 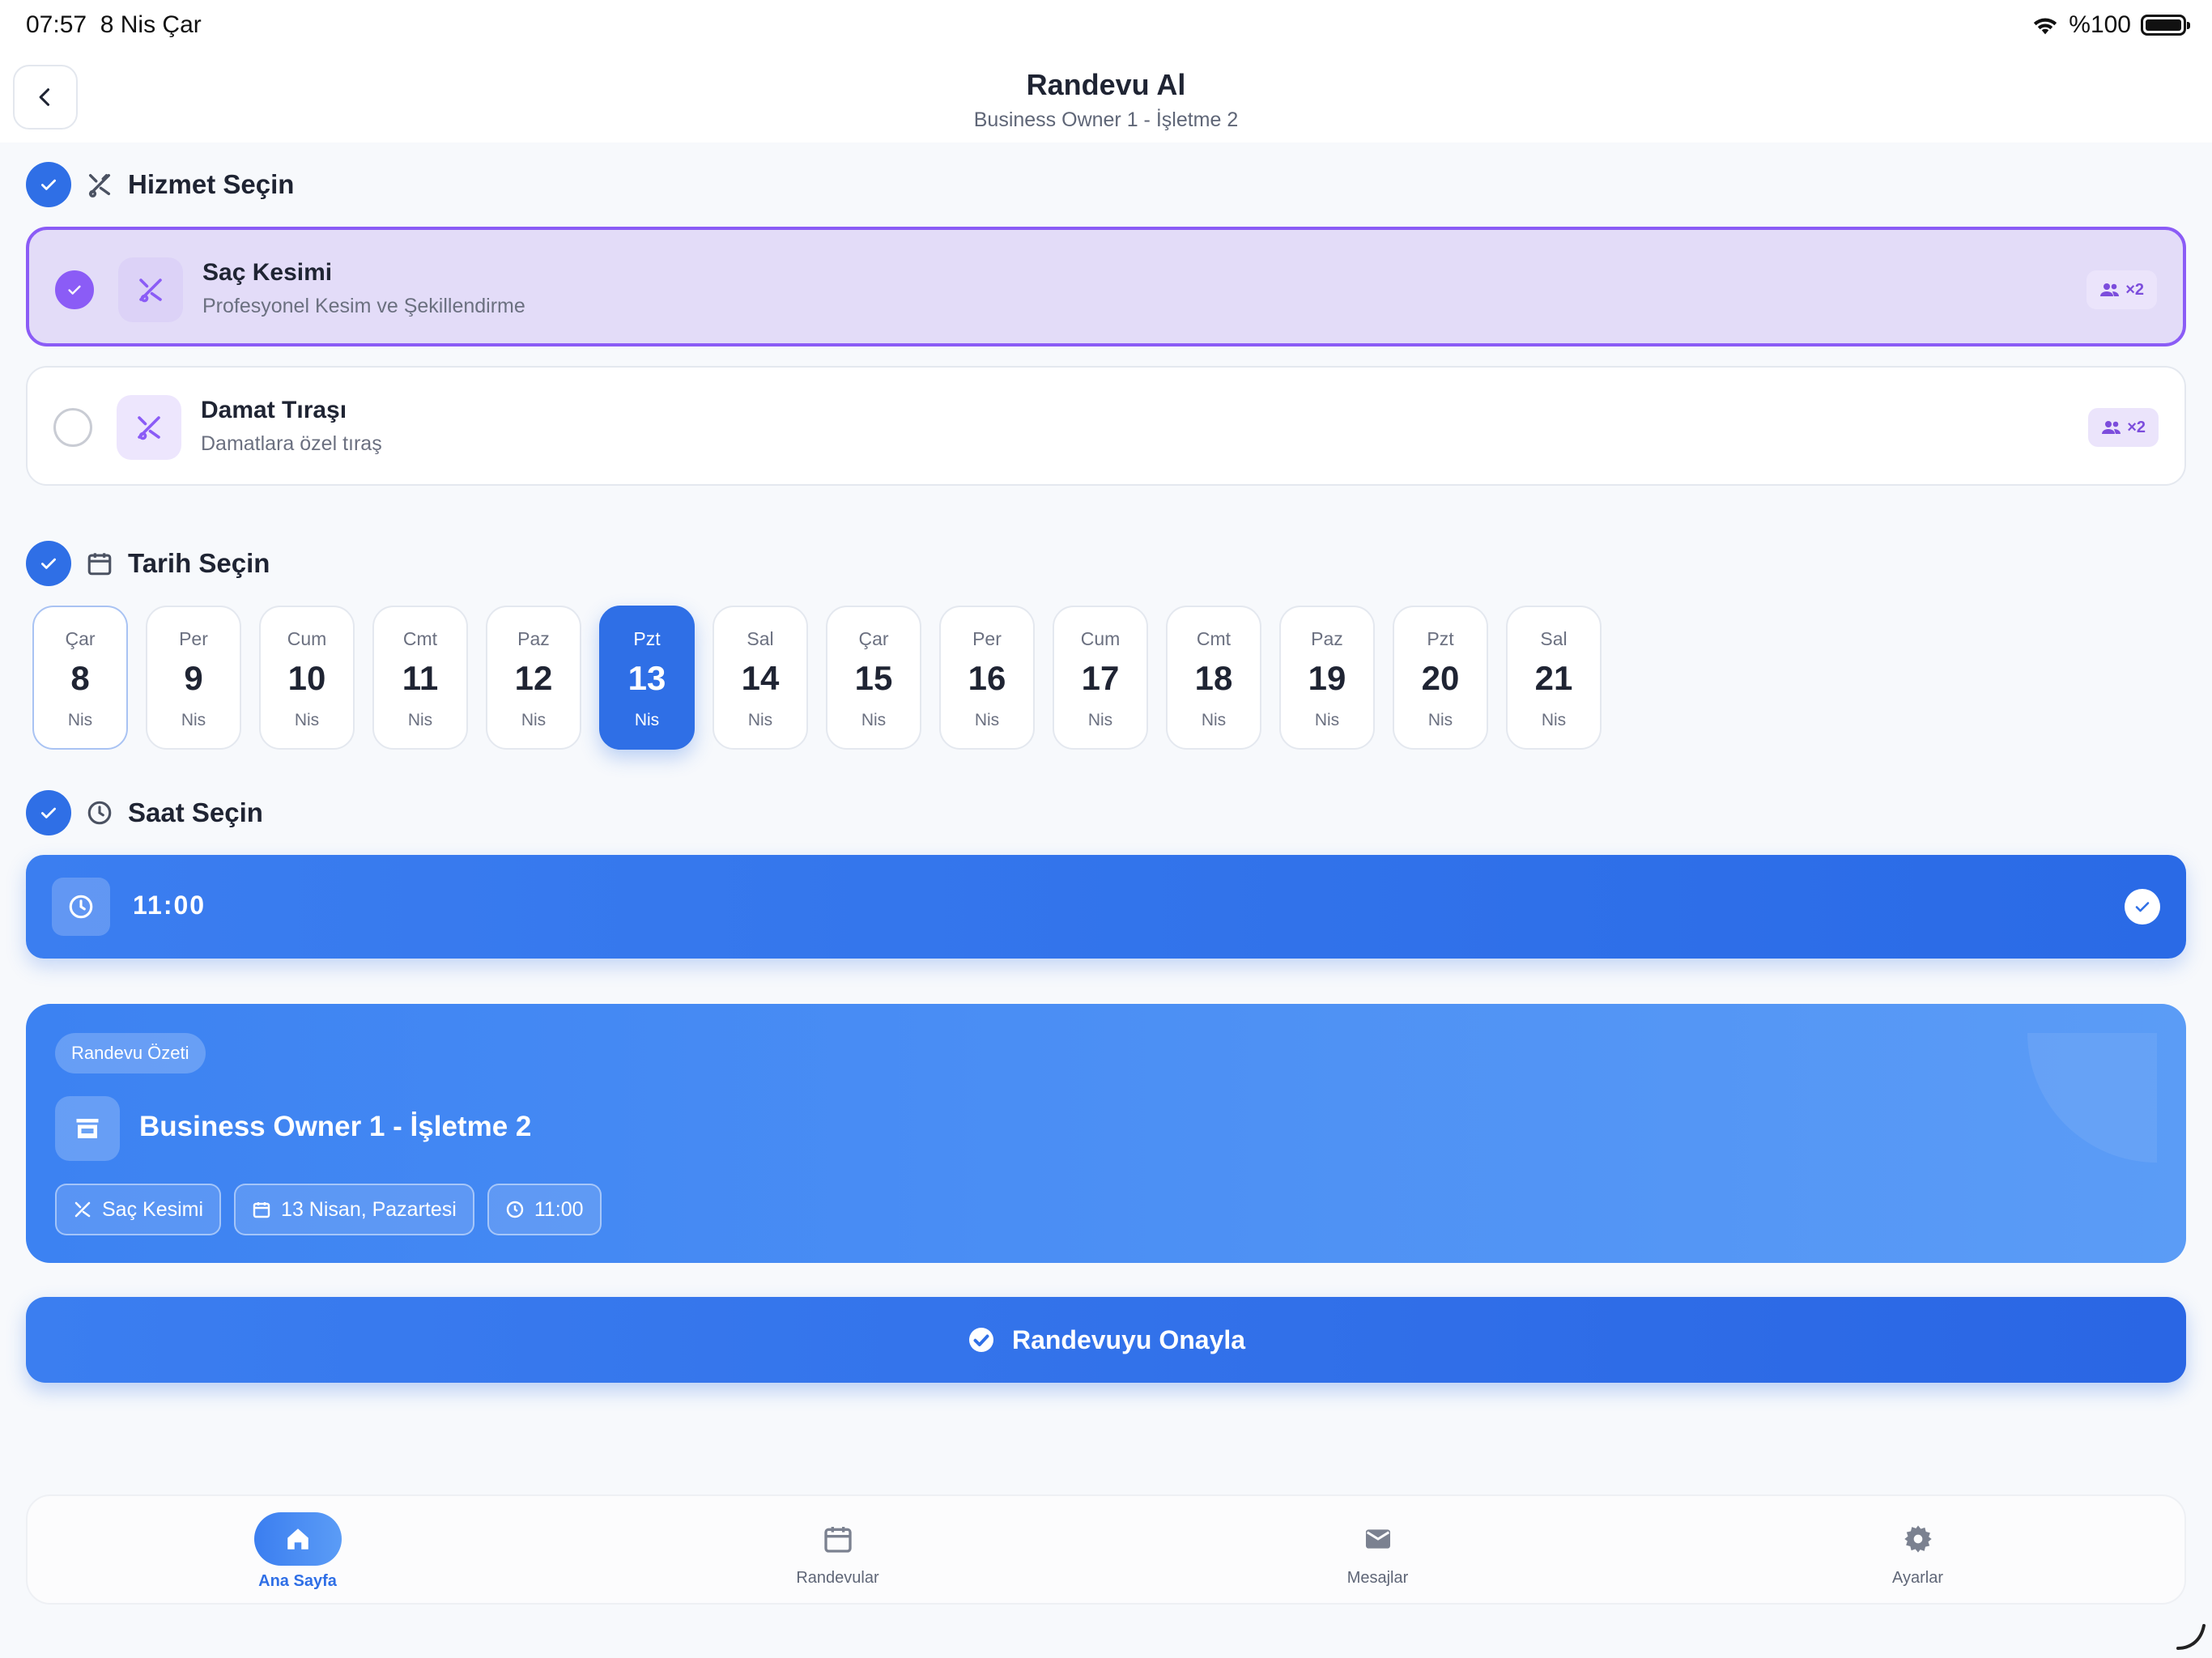 I want to click on battery-icon, so click(x=2166, y=25).